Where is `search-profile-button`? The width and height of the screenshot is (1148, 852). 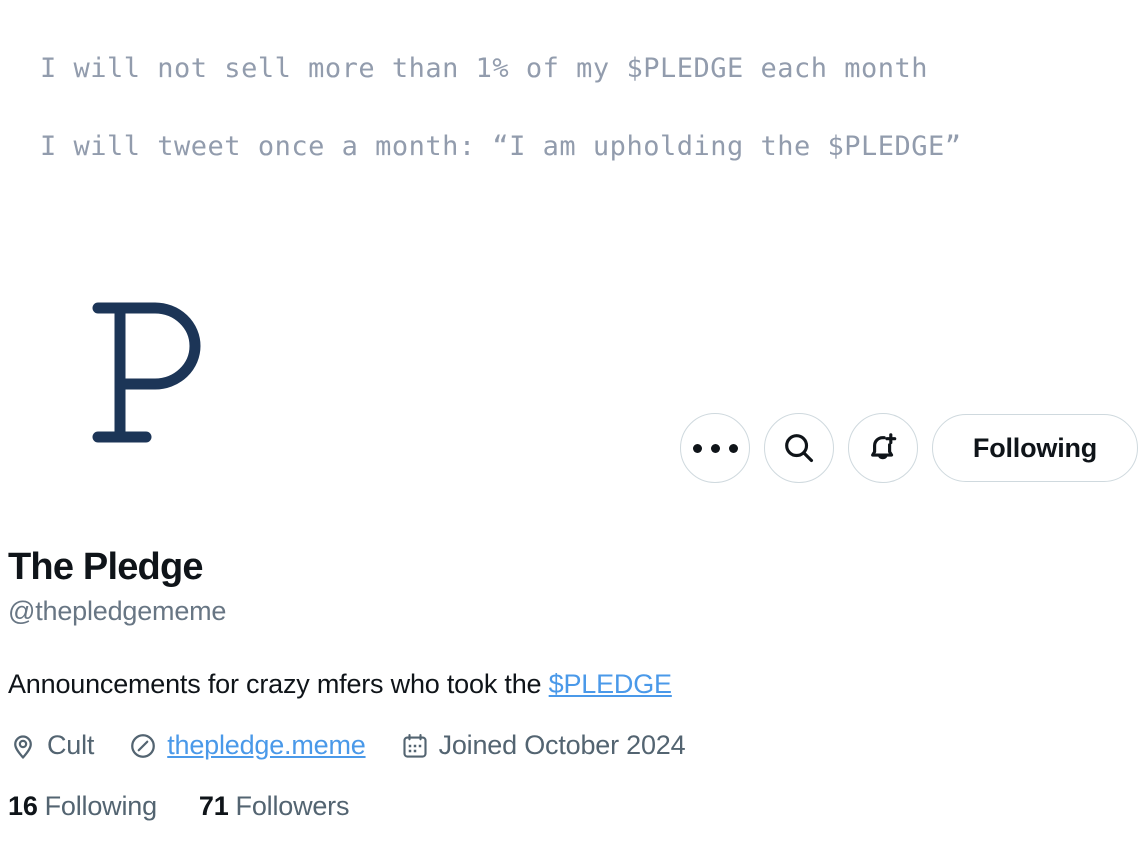
search-profile-button is located at coordinates (799, 448).